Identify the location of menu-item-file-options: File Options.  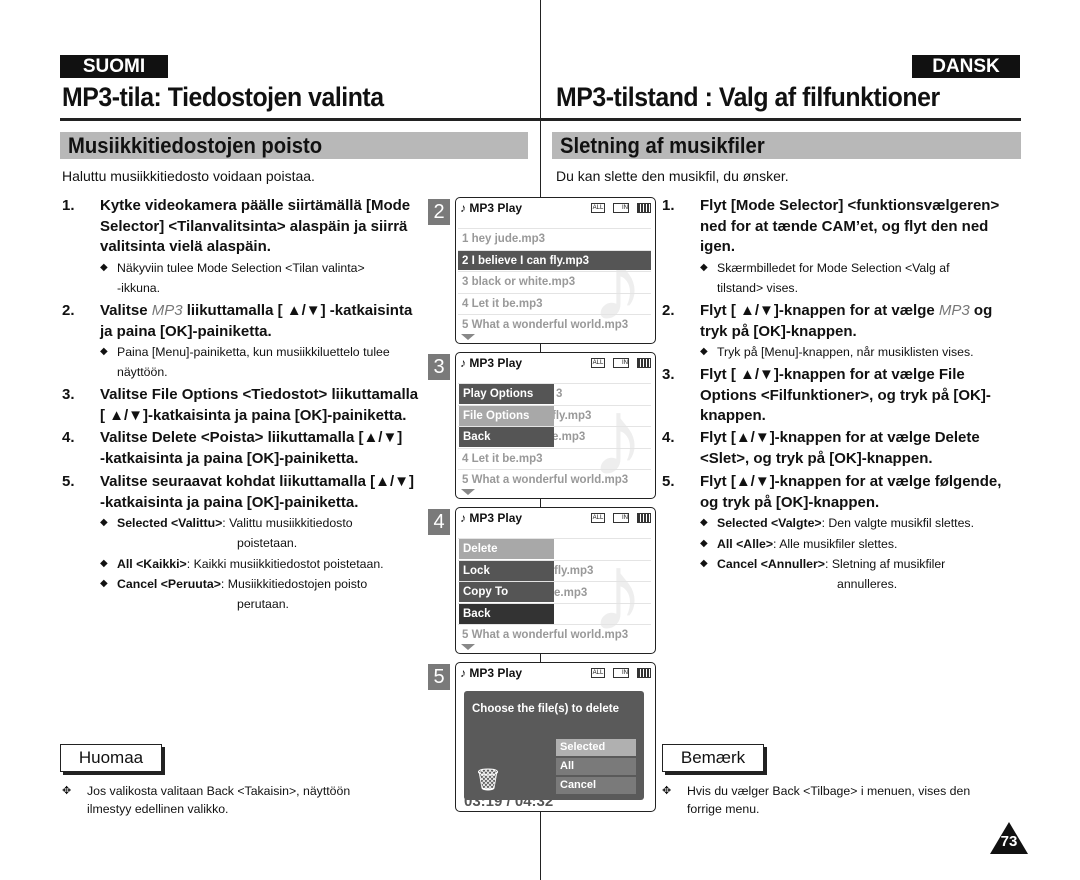
(506, 415).